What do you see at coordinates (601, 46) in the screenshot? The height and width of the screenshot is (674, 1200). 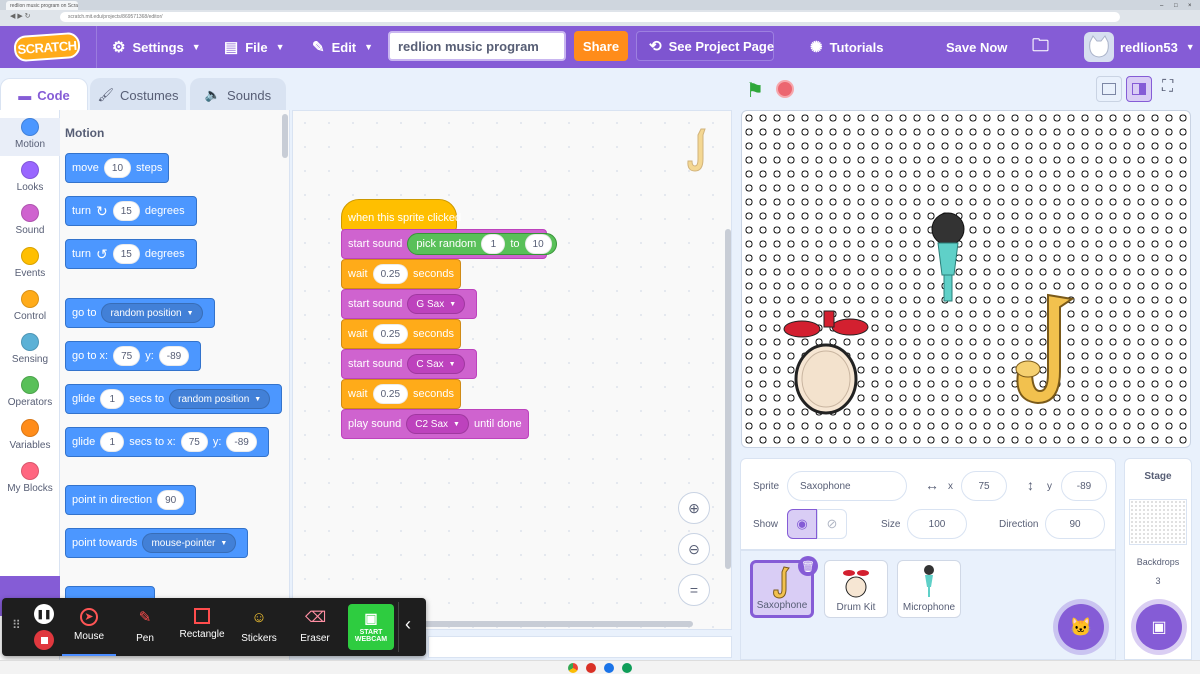 I see `share-button: Share` at bounding box center [601, 46].